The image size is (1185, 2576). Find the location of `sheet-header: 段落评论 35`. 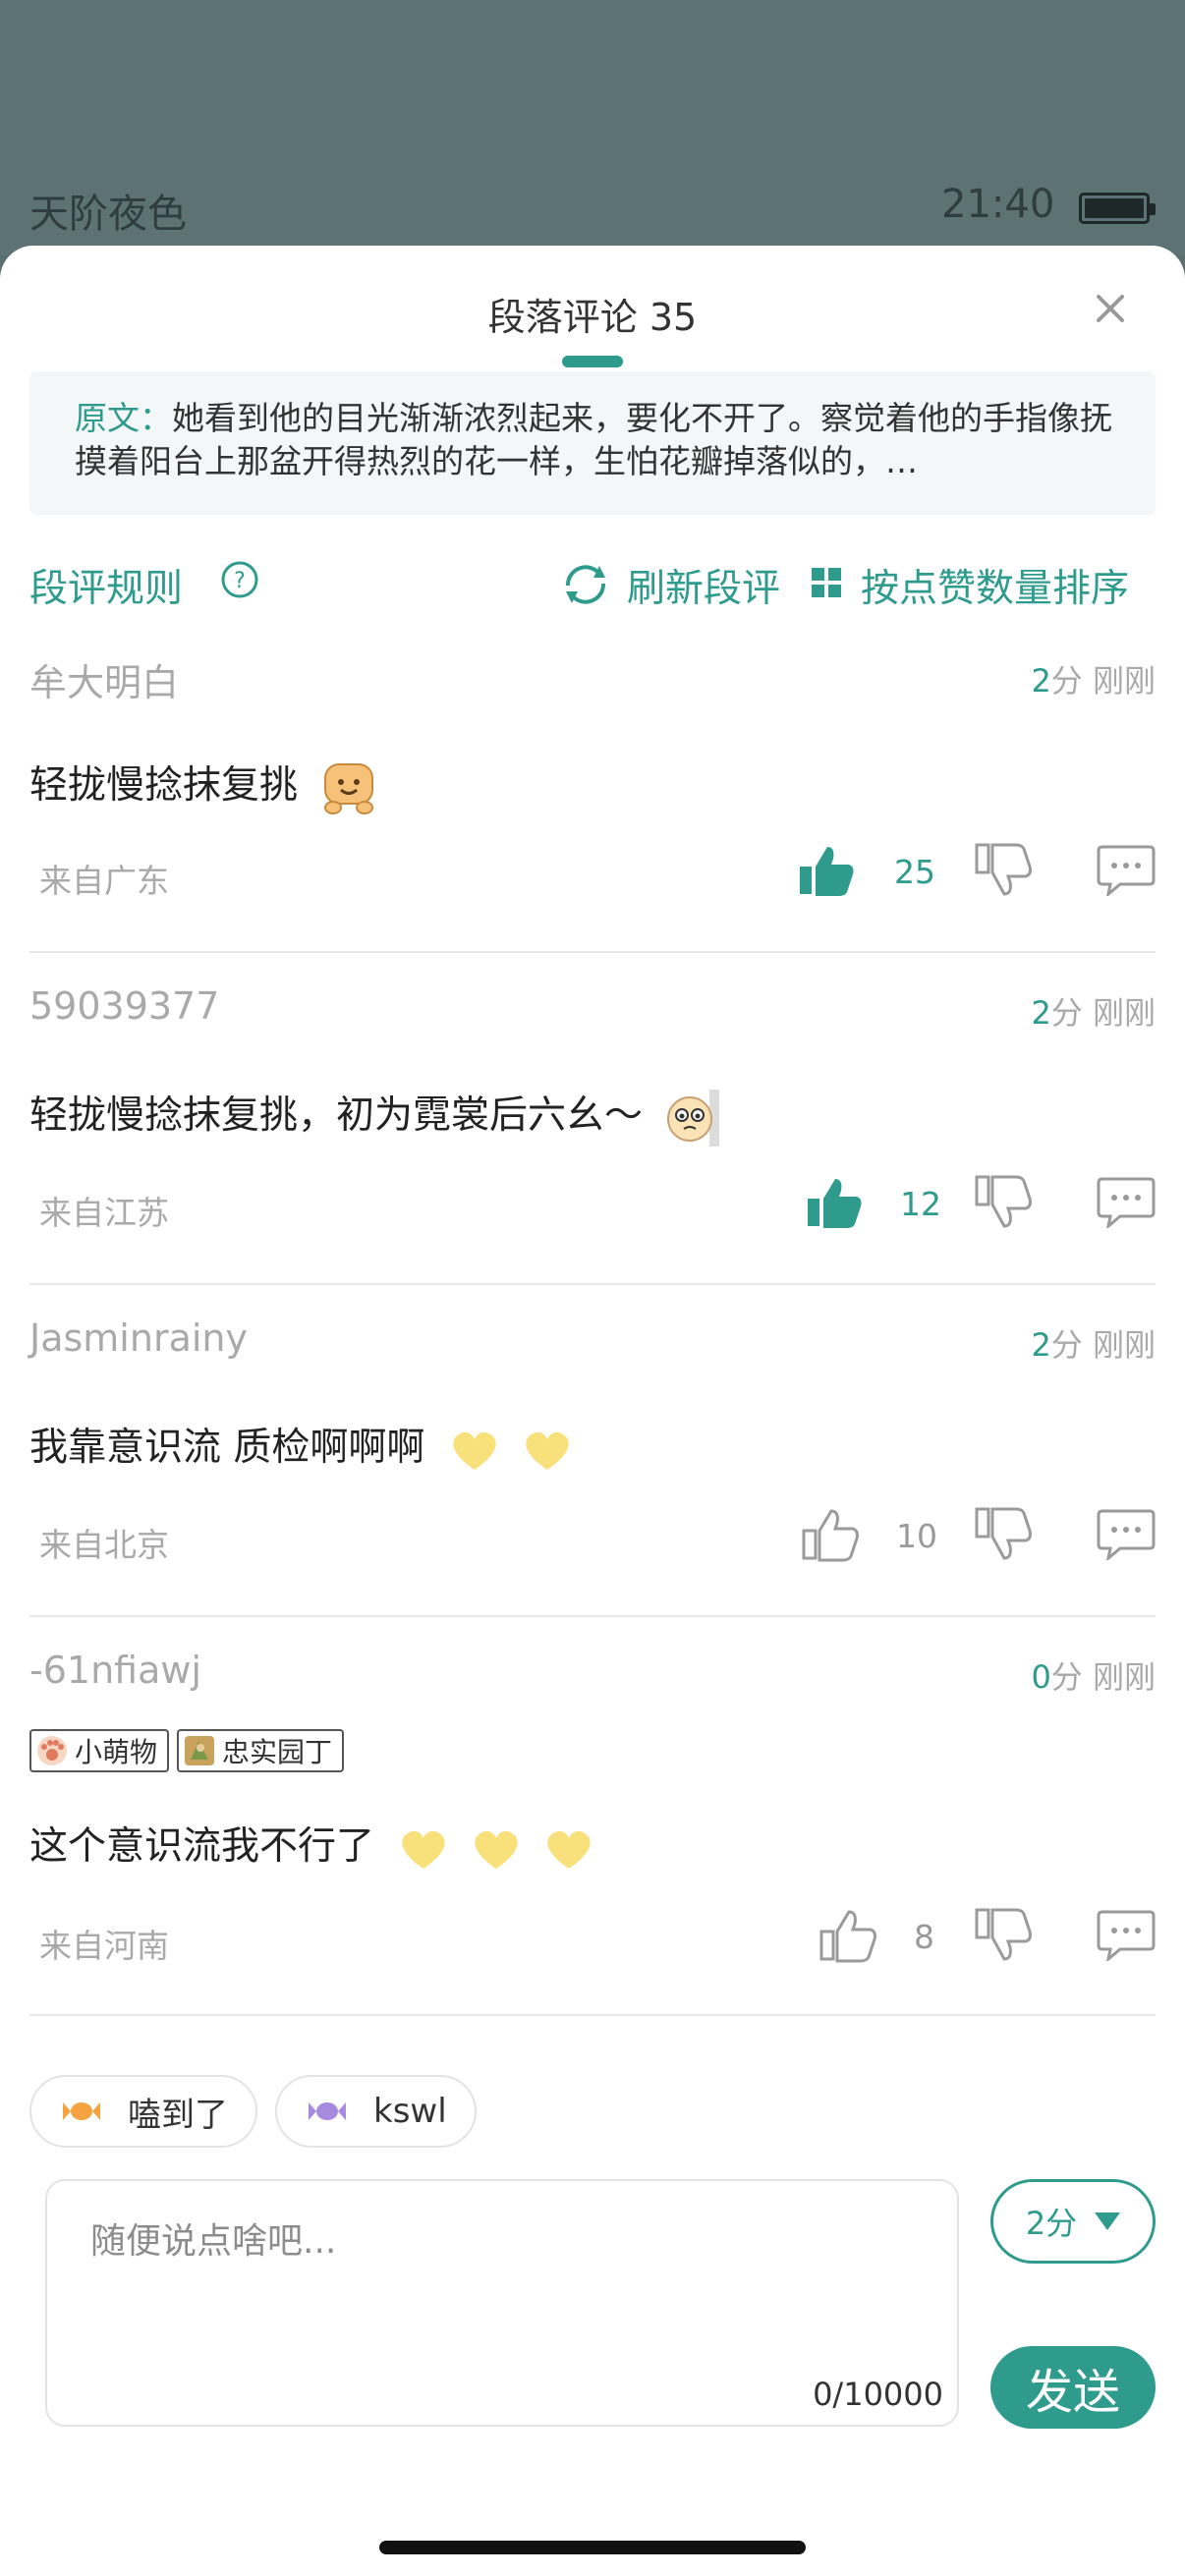

sheet-header: 段落评论 35 is located at coordinates (592, 309).